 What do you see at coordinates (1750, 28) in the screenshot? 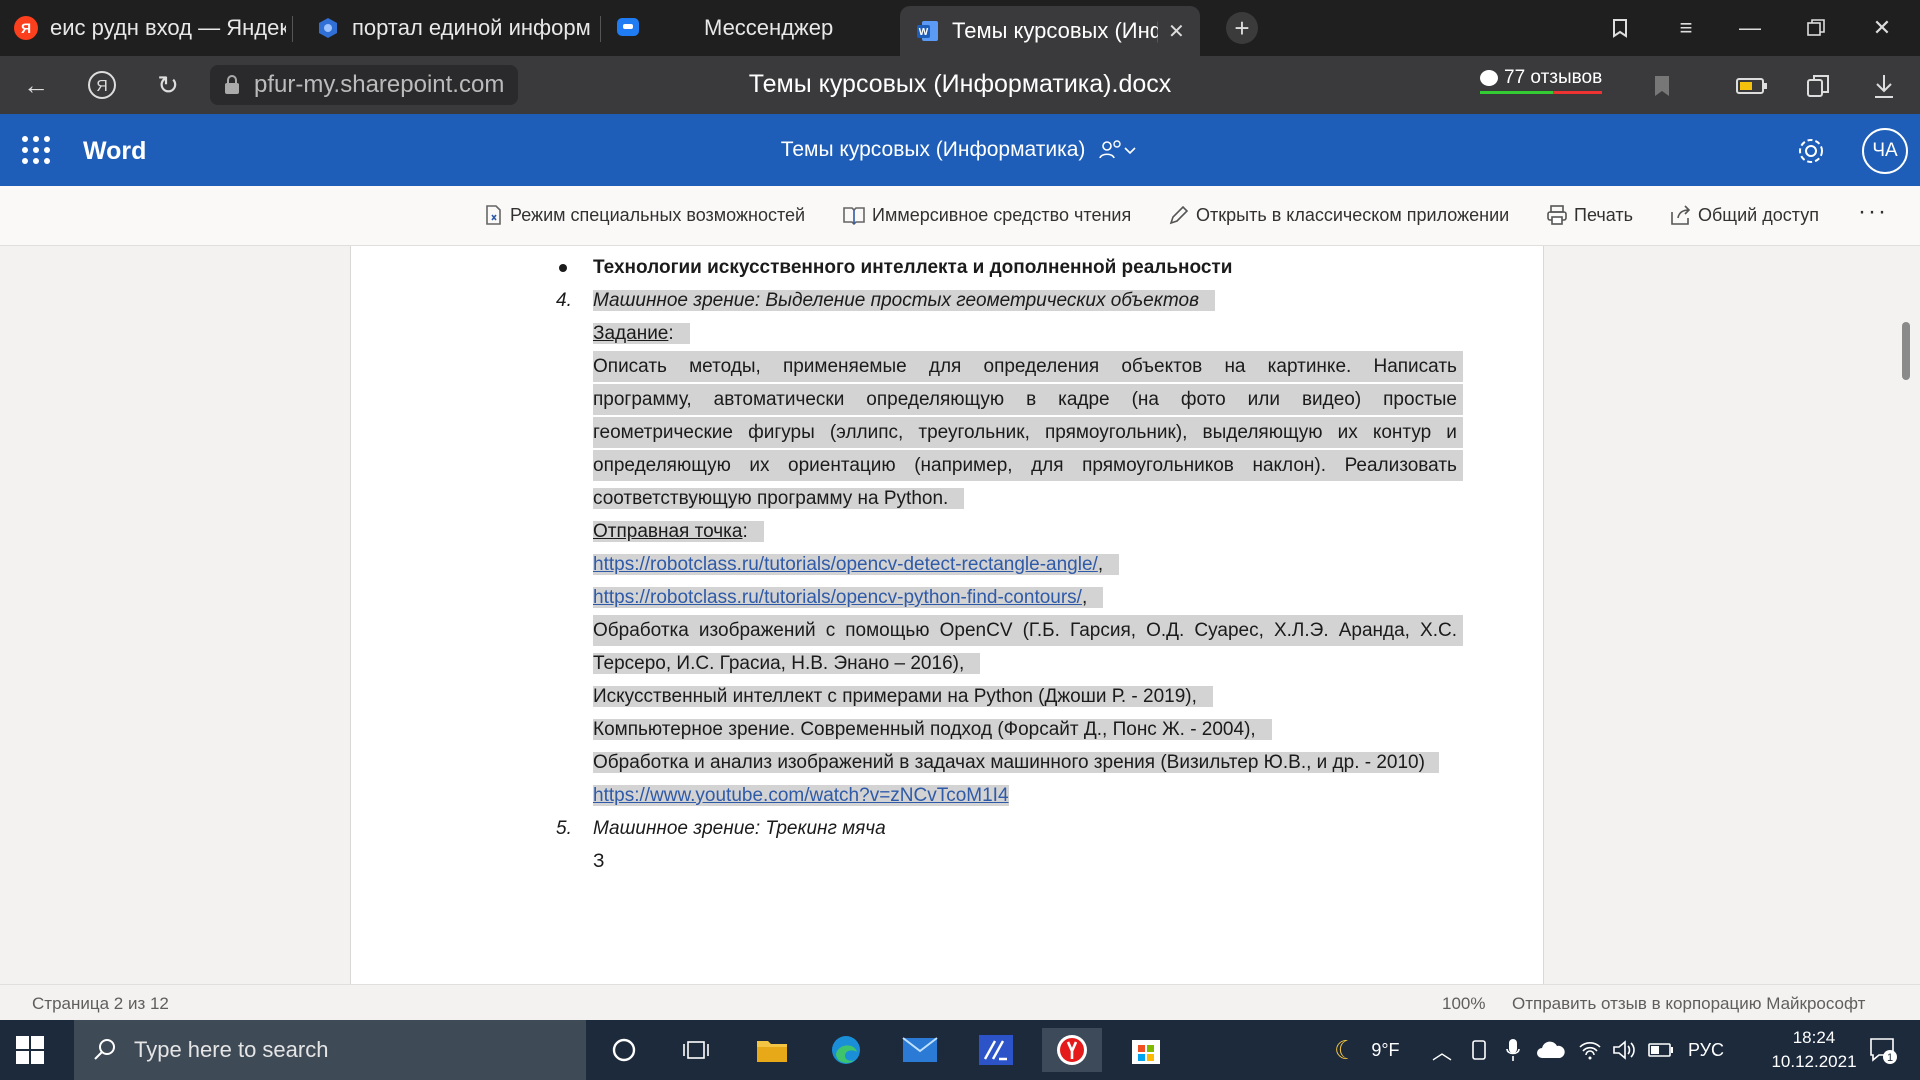
I see `minimize-icon: —` at bounding box center [1750, 28].